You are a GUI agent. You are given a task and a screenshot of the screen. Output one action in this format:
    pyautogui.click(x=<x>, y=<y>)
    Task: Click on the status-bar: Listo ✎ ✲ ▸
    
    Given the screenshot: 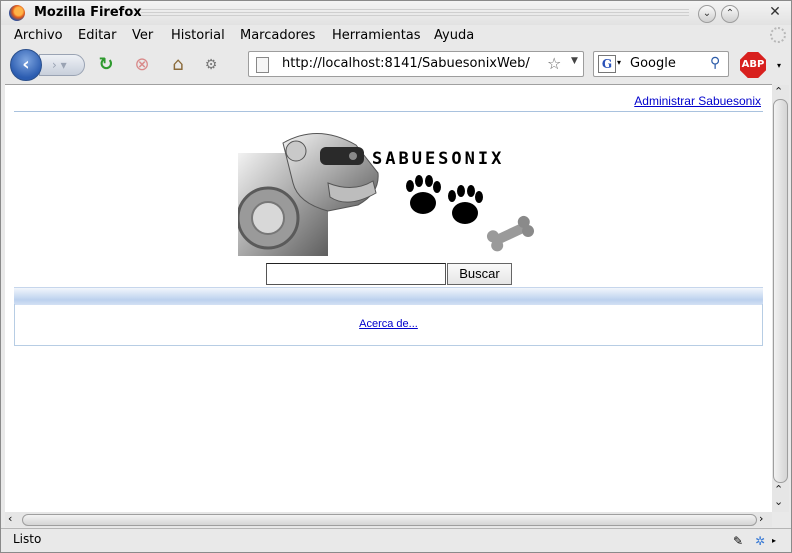 What is the action you would take?
    pyautogui.click(x=396, y=540)
    